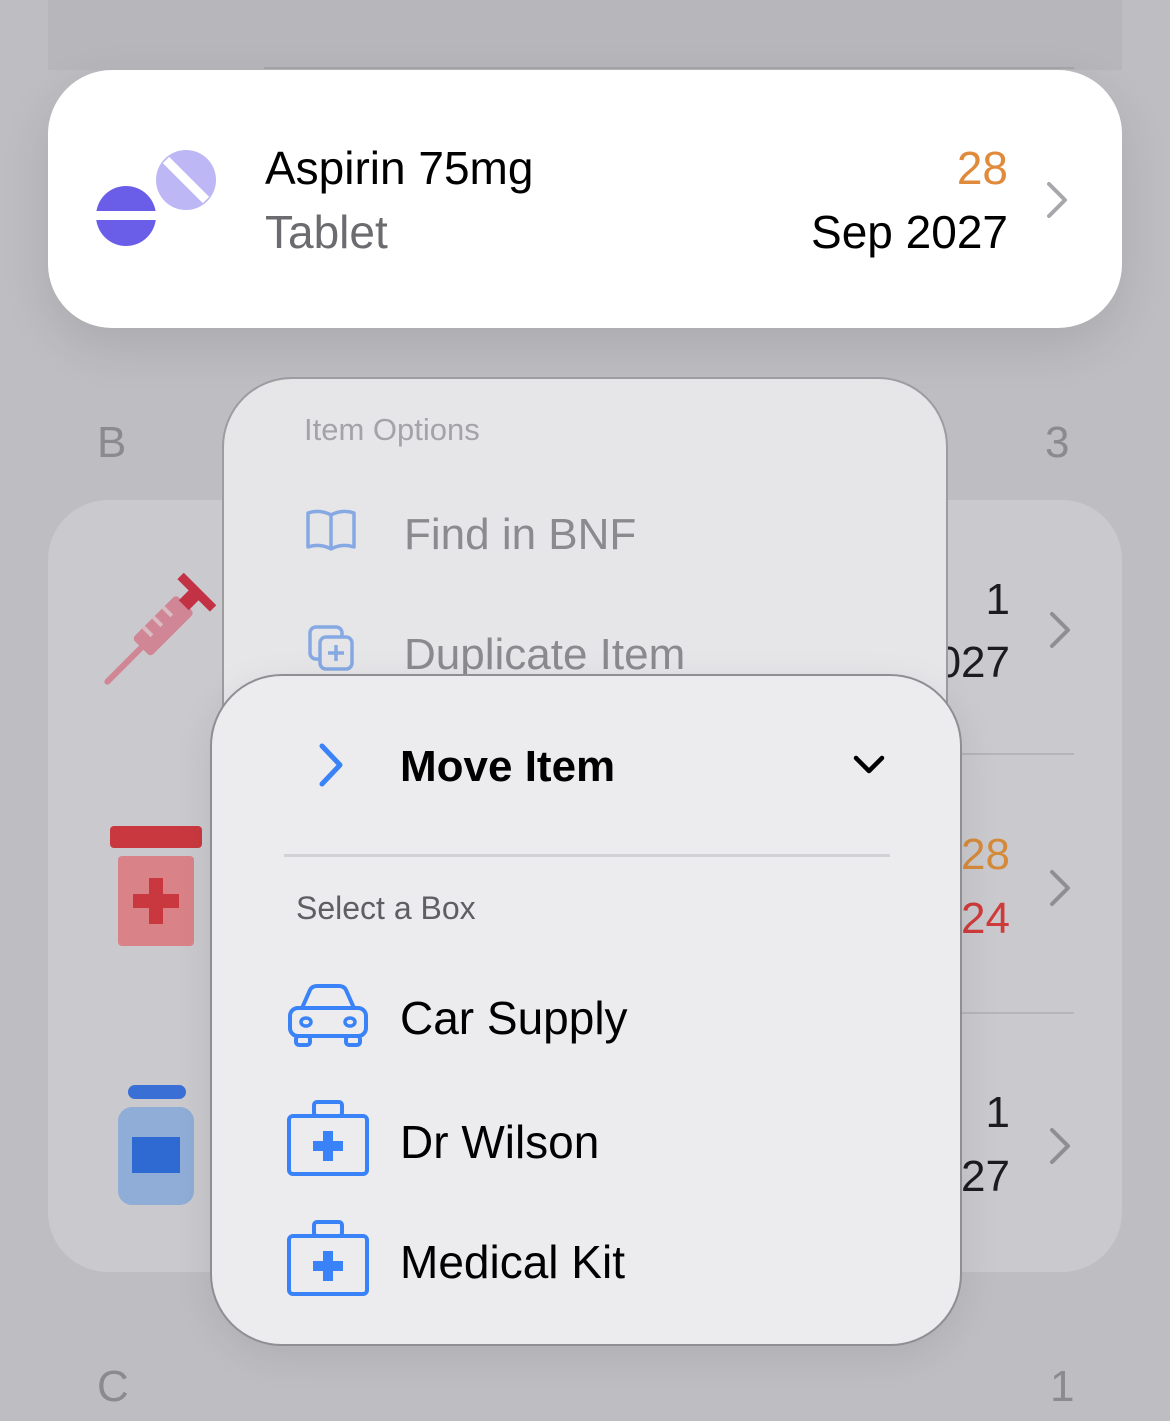 This screenshot has width=1170, height=1421. What do you see at coordinates (159, 630) in the screenshot?
I see `syringe-icon` at bounding box center [159, 630].